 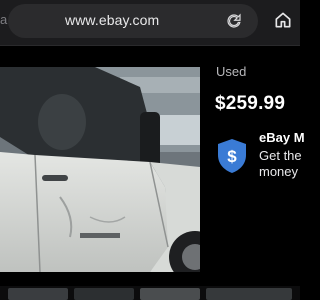 What do you see at coordinates (250, 103) in the screenshot?
I see `item-price: $259.99` at bounding box center [250, 103].